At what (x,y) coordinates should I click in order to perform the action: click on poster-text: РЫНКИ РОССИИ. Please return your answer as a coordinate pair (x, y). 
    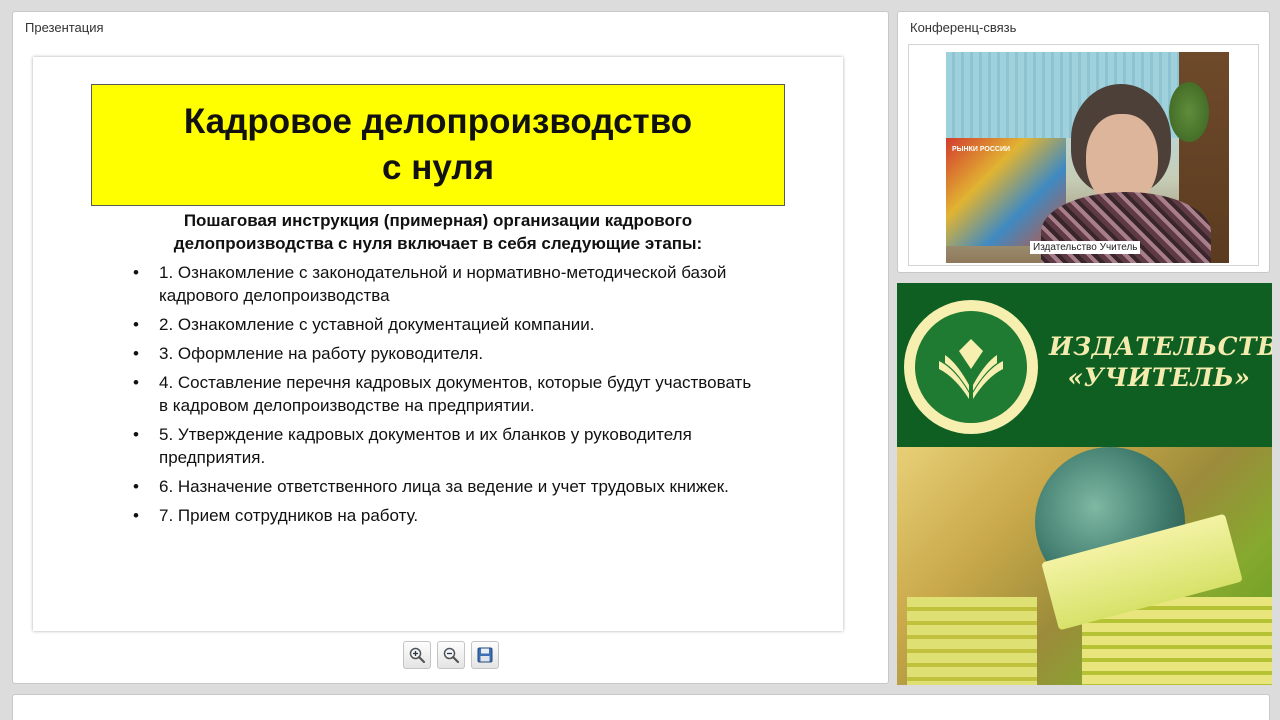
    Looking at the image, I should click on (981, 149).